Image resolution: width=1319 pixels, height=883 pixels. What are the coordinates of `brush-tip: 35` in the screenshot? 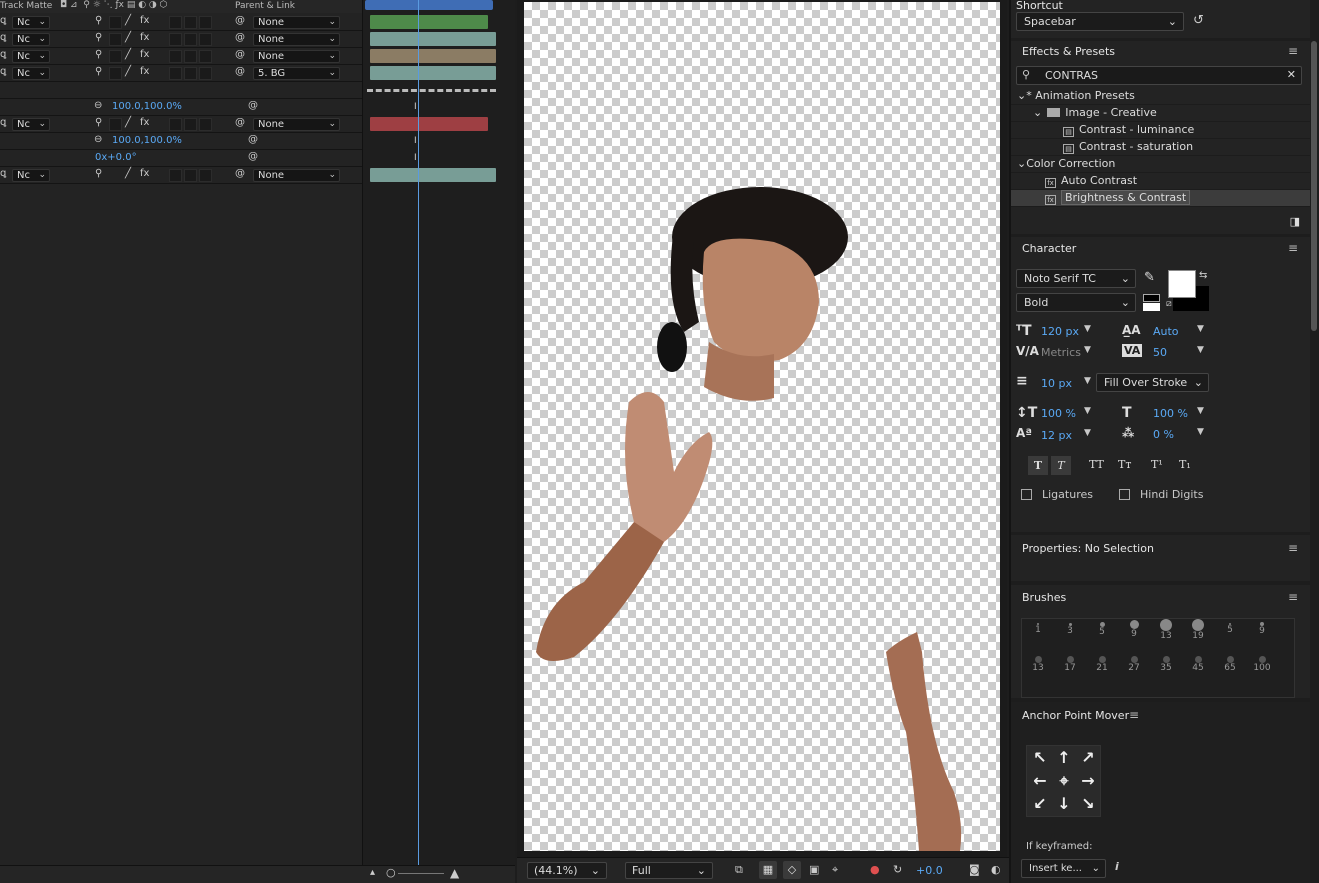 It's located at (1166, 664).